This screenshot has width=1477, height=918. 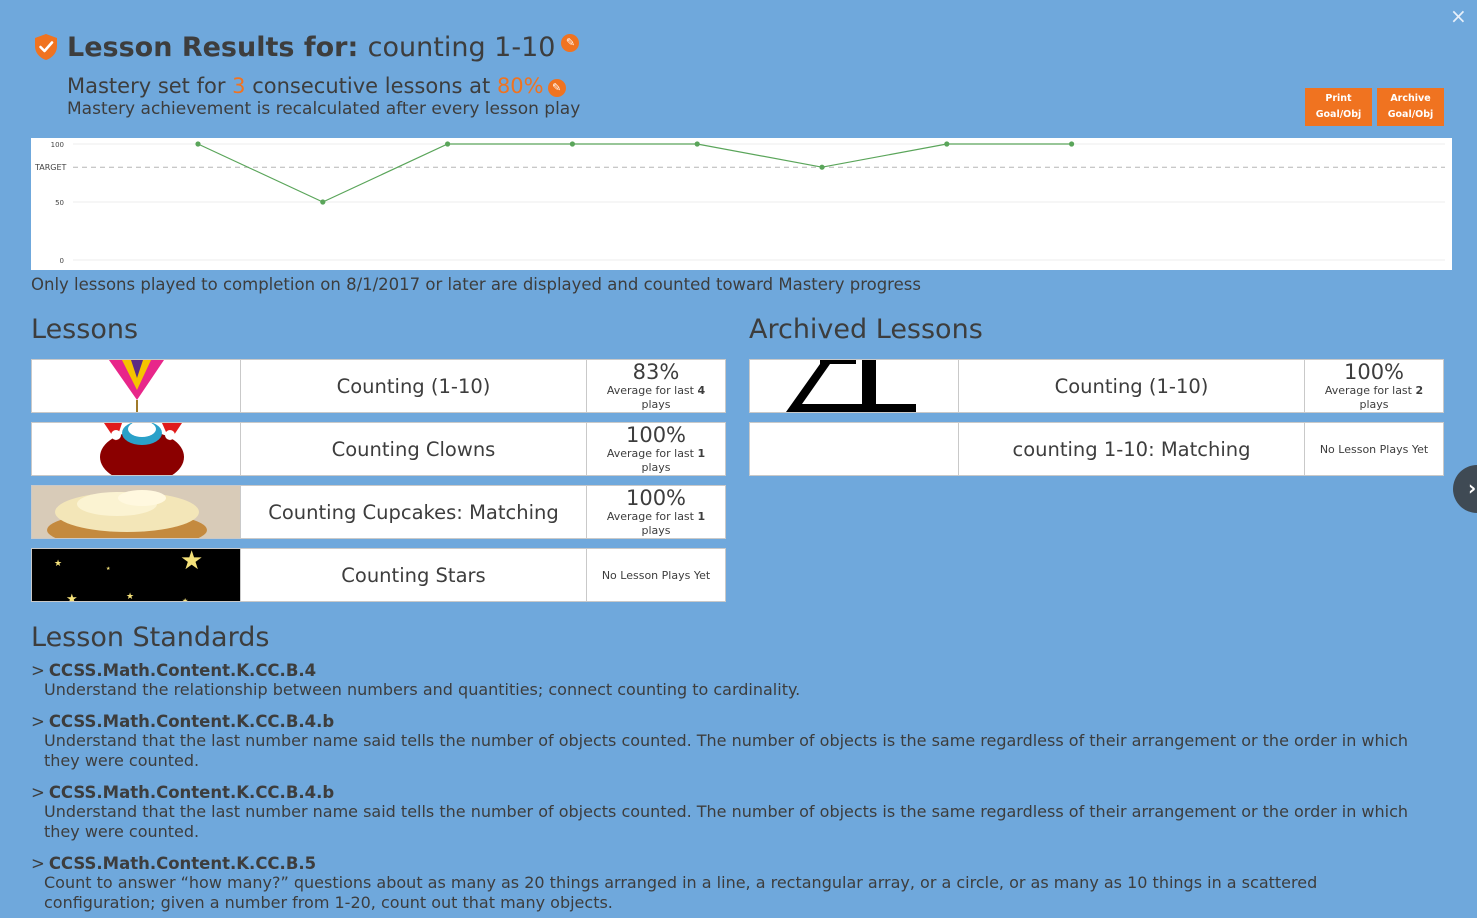 What do you see at coordinates (136, 575) in the screenshot?
I see `stars-thumbnail: ★ ★ ★ ★ ★ ★` at bounding box center [136, 575].